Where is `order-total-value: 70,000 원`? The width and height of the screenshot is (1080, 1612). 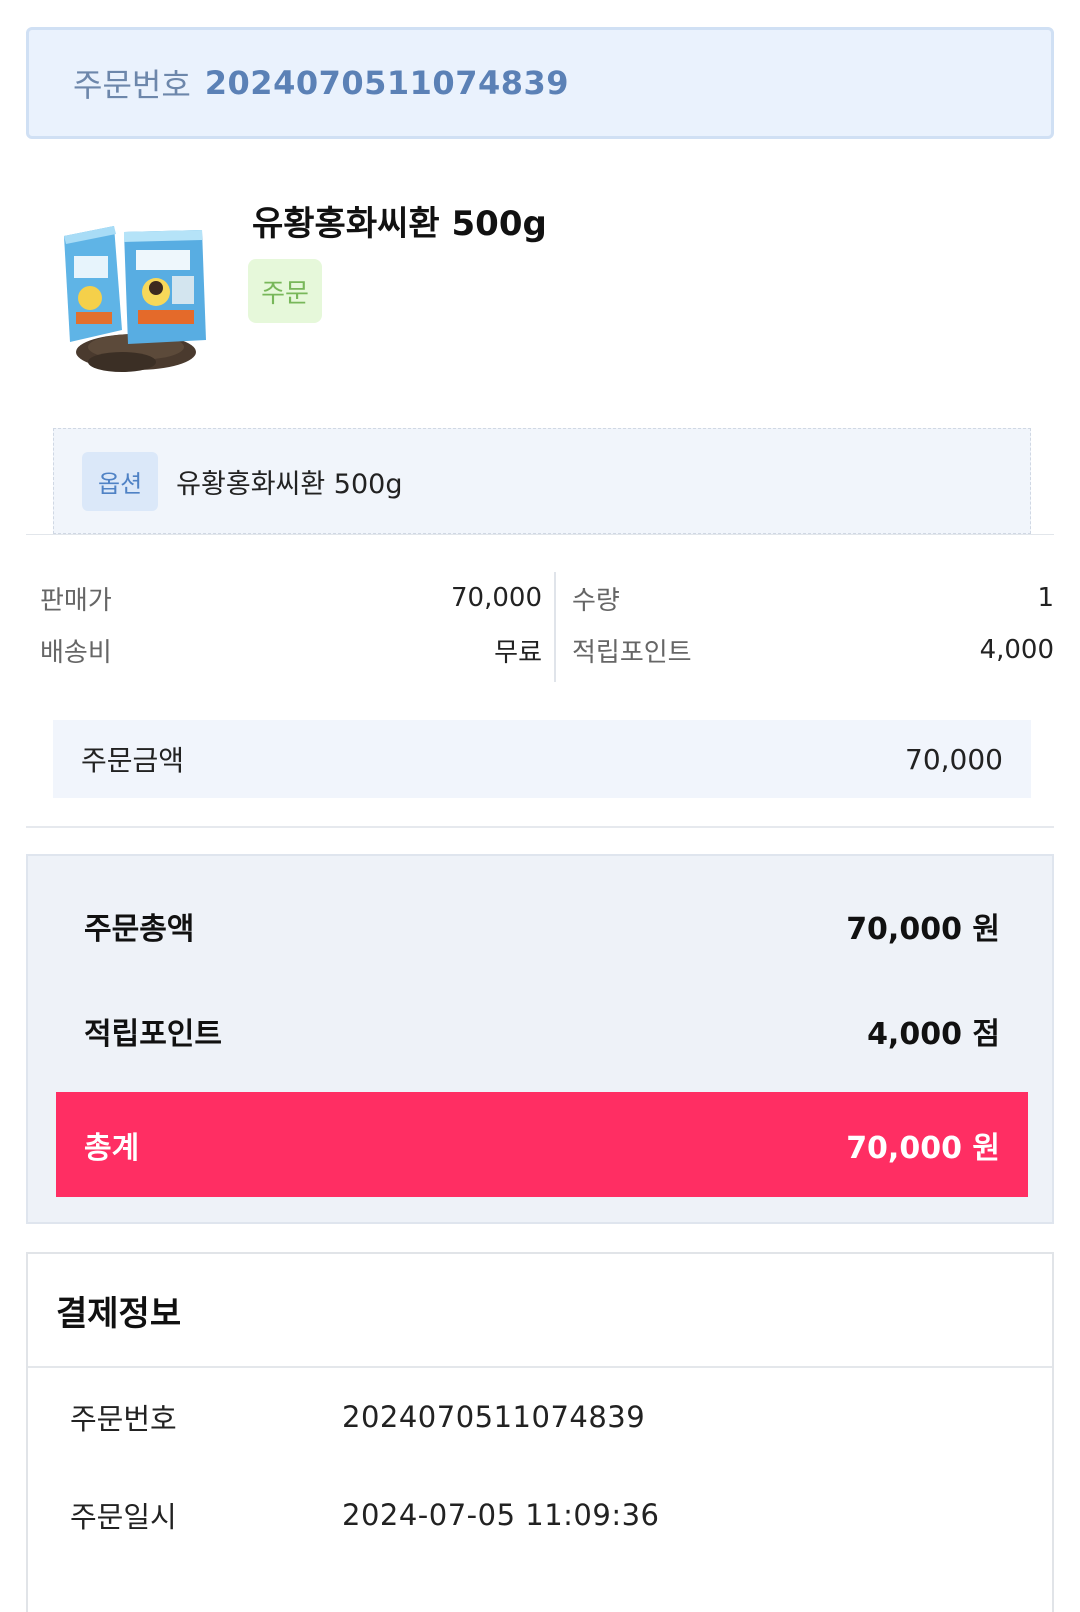
order-total-value: 70,000 원 is located at coordinates (923, 929).